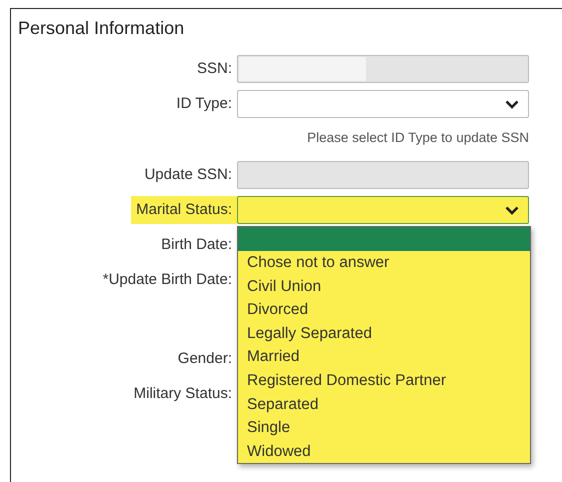  What do you see at coordinates (214, 69) in the screenshot?
I see `field-label: SSN:` at bounding box center [214, 69].